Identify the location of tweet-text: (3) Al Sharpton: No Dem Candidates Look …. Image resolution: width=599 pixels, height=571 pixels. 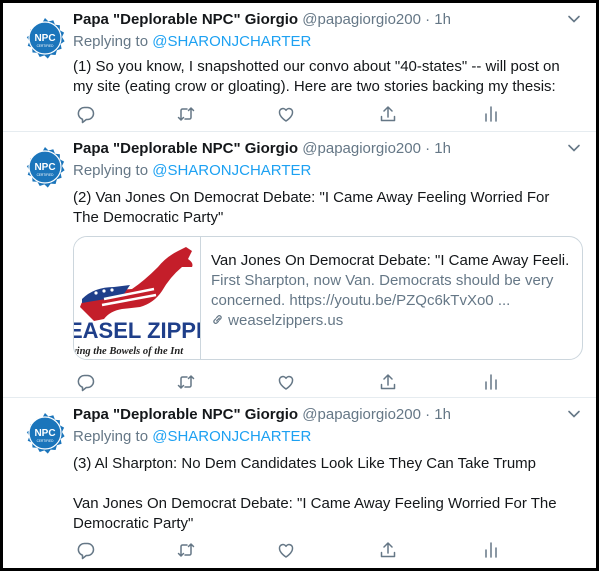
(322, 494).